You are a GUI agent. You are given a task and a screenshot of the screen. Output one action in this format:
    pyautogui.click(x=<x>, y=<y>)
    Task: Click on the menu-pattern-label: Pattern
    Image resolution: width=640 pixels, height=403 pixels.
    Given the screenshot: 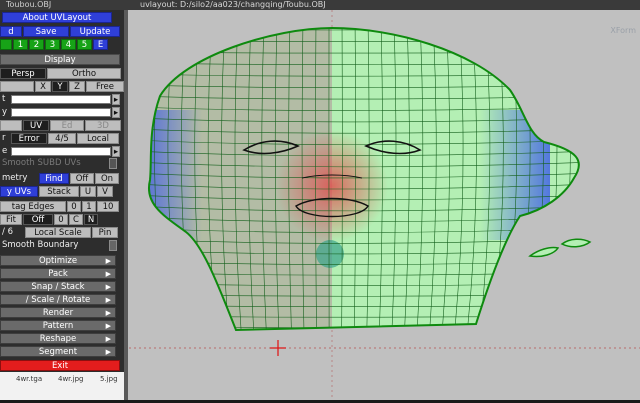 What is the action you would take?
    pyautogui.click(x=58, y=326)
    